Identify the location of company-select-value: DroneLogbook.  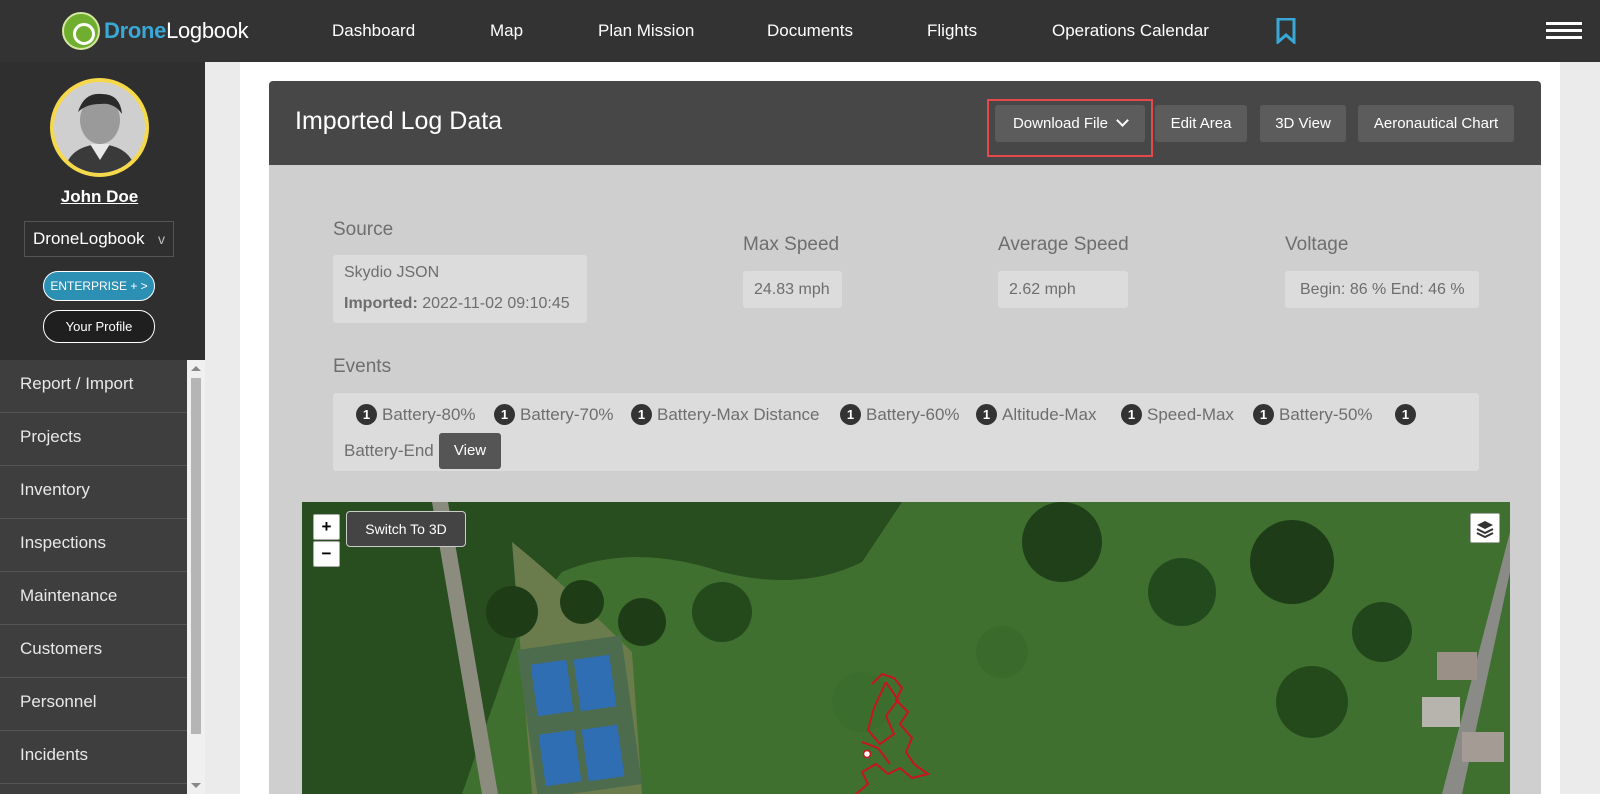
(89, 238).